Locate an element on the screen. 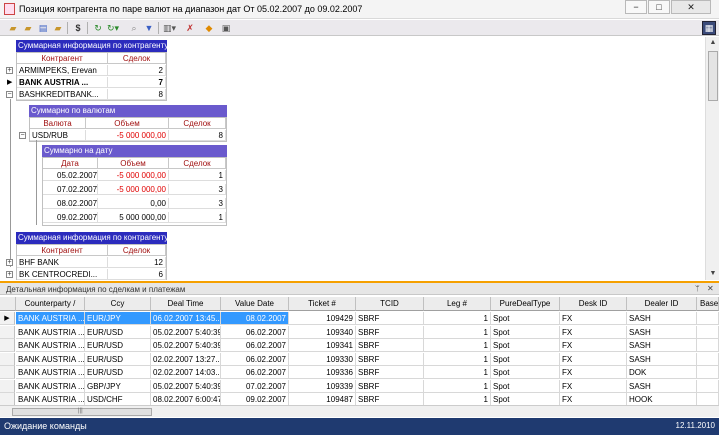  dealer-id-cell: DOK is located at coordinates (662, 372).